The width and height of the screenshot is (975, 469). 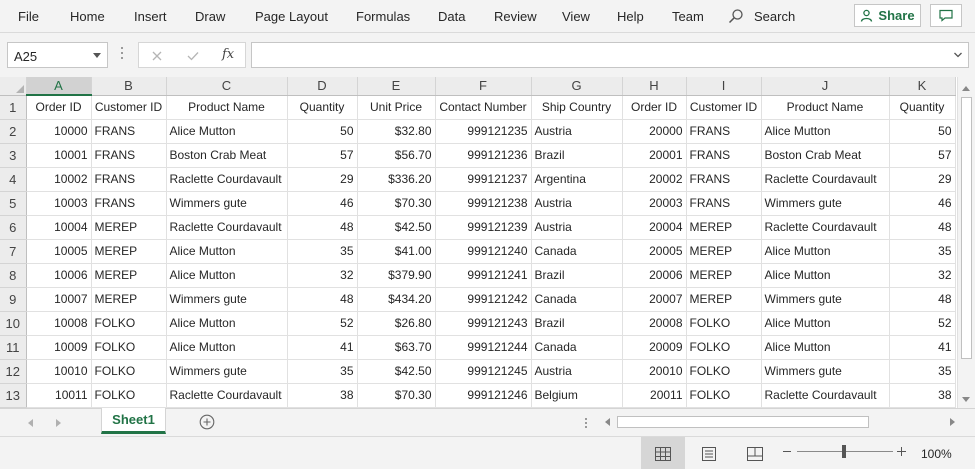 What do you see at coordinates (157, 56) in the screenshot?
I see `cancel-icon` at bounding box center [157, 56].